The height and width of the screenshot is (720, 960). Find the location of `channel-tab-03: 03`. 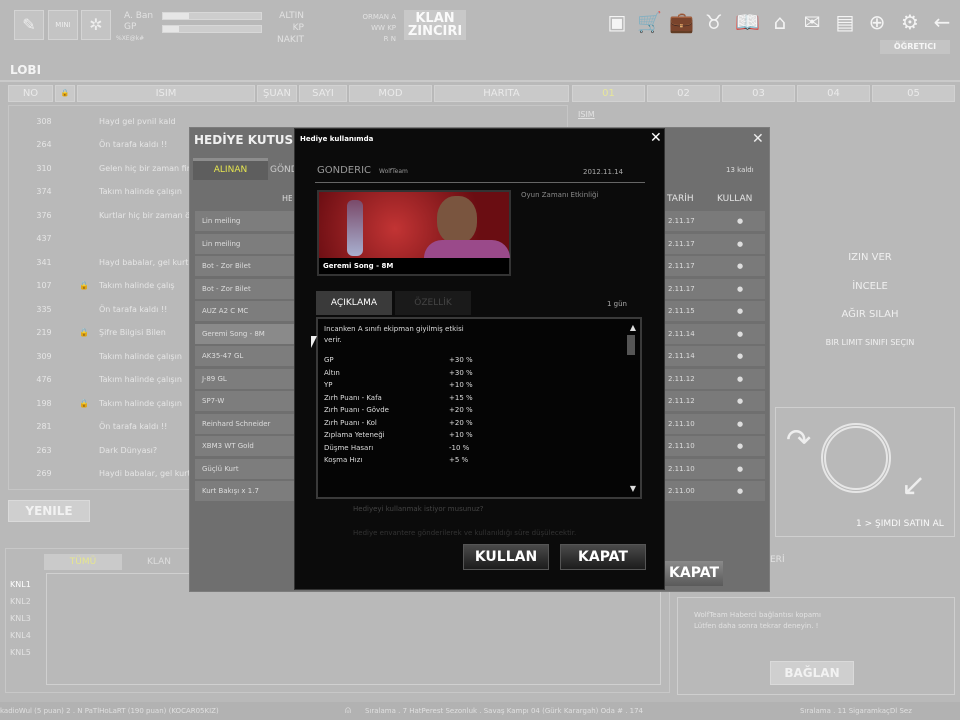

channel-tab-03: 03 is located at coordinates (758, 93).